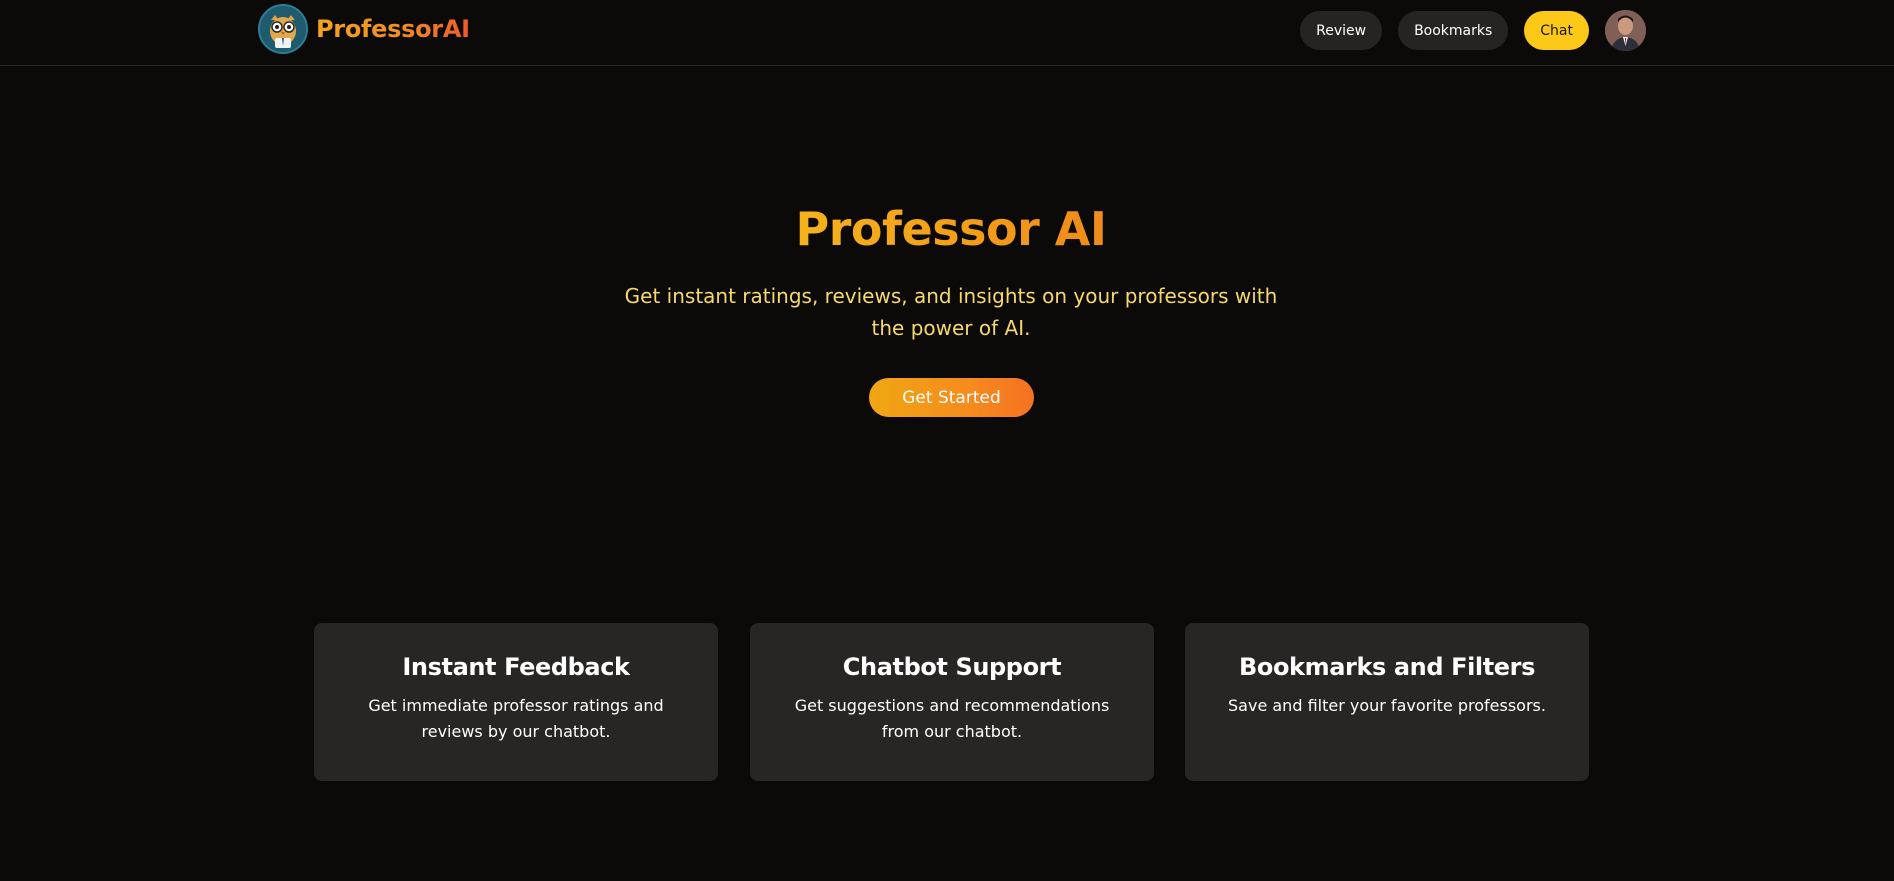 This screenshot has height=881, width=1894. I want to click on top-navbar: ProfessorAI Review Bookmarks Chat, so click(947, 33).